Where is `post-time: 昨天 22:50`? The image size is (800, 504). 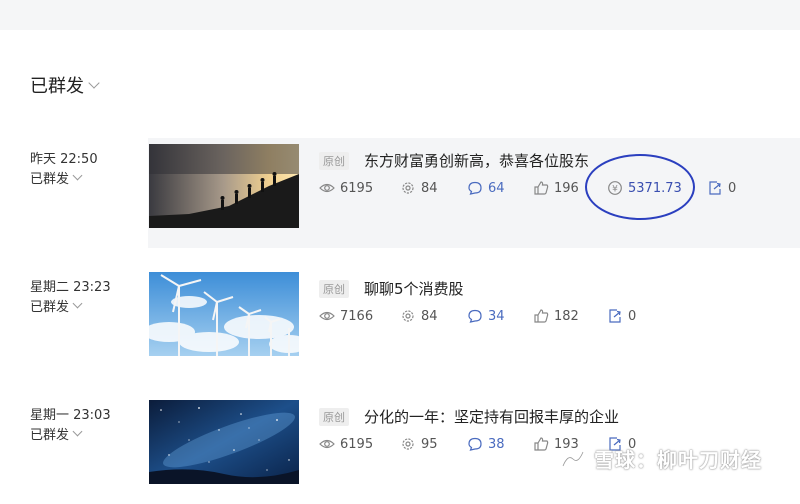 post-time: 昨天 22:50 is located at coordinates (64, 159).